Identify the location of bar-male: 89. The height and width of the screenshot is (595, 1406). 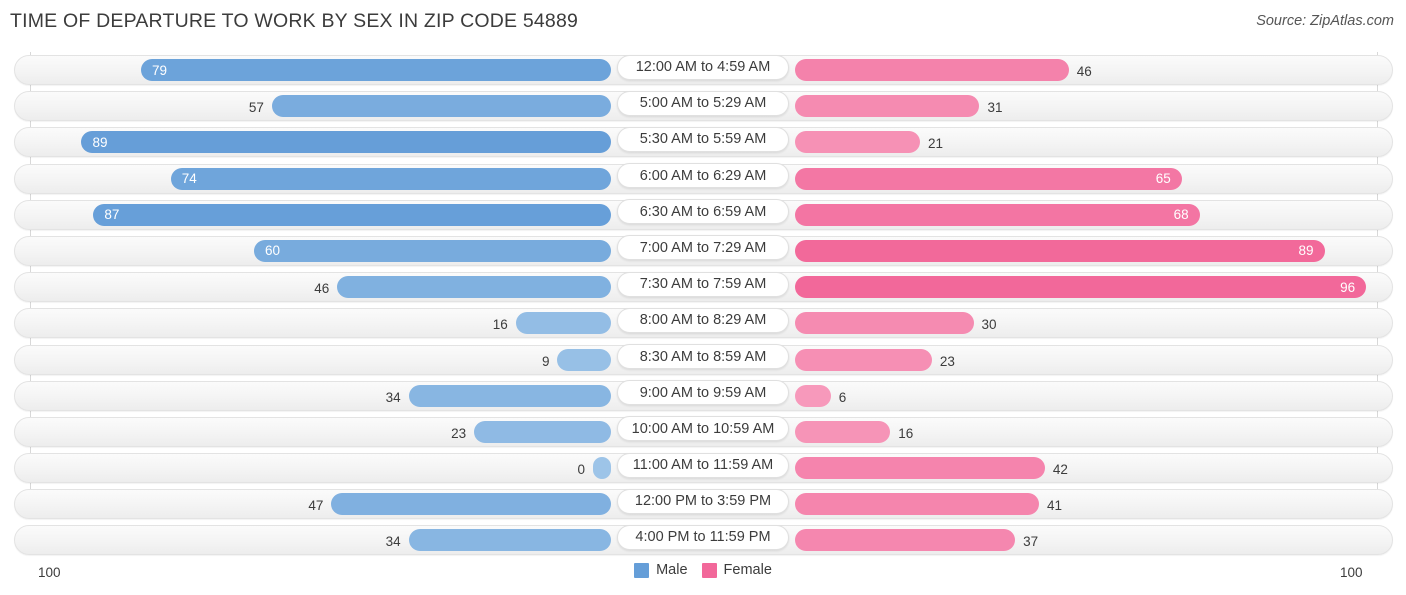
(346, 142).